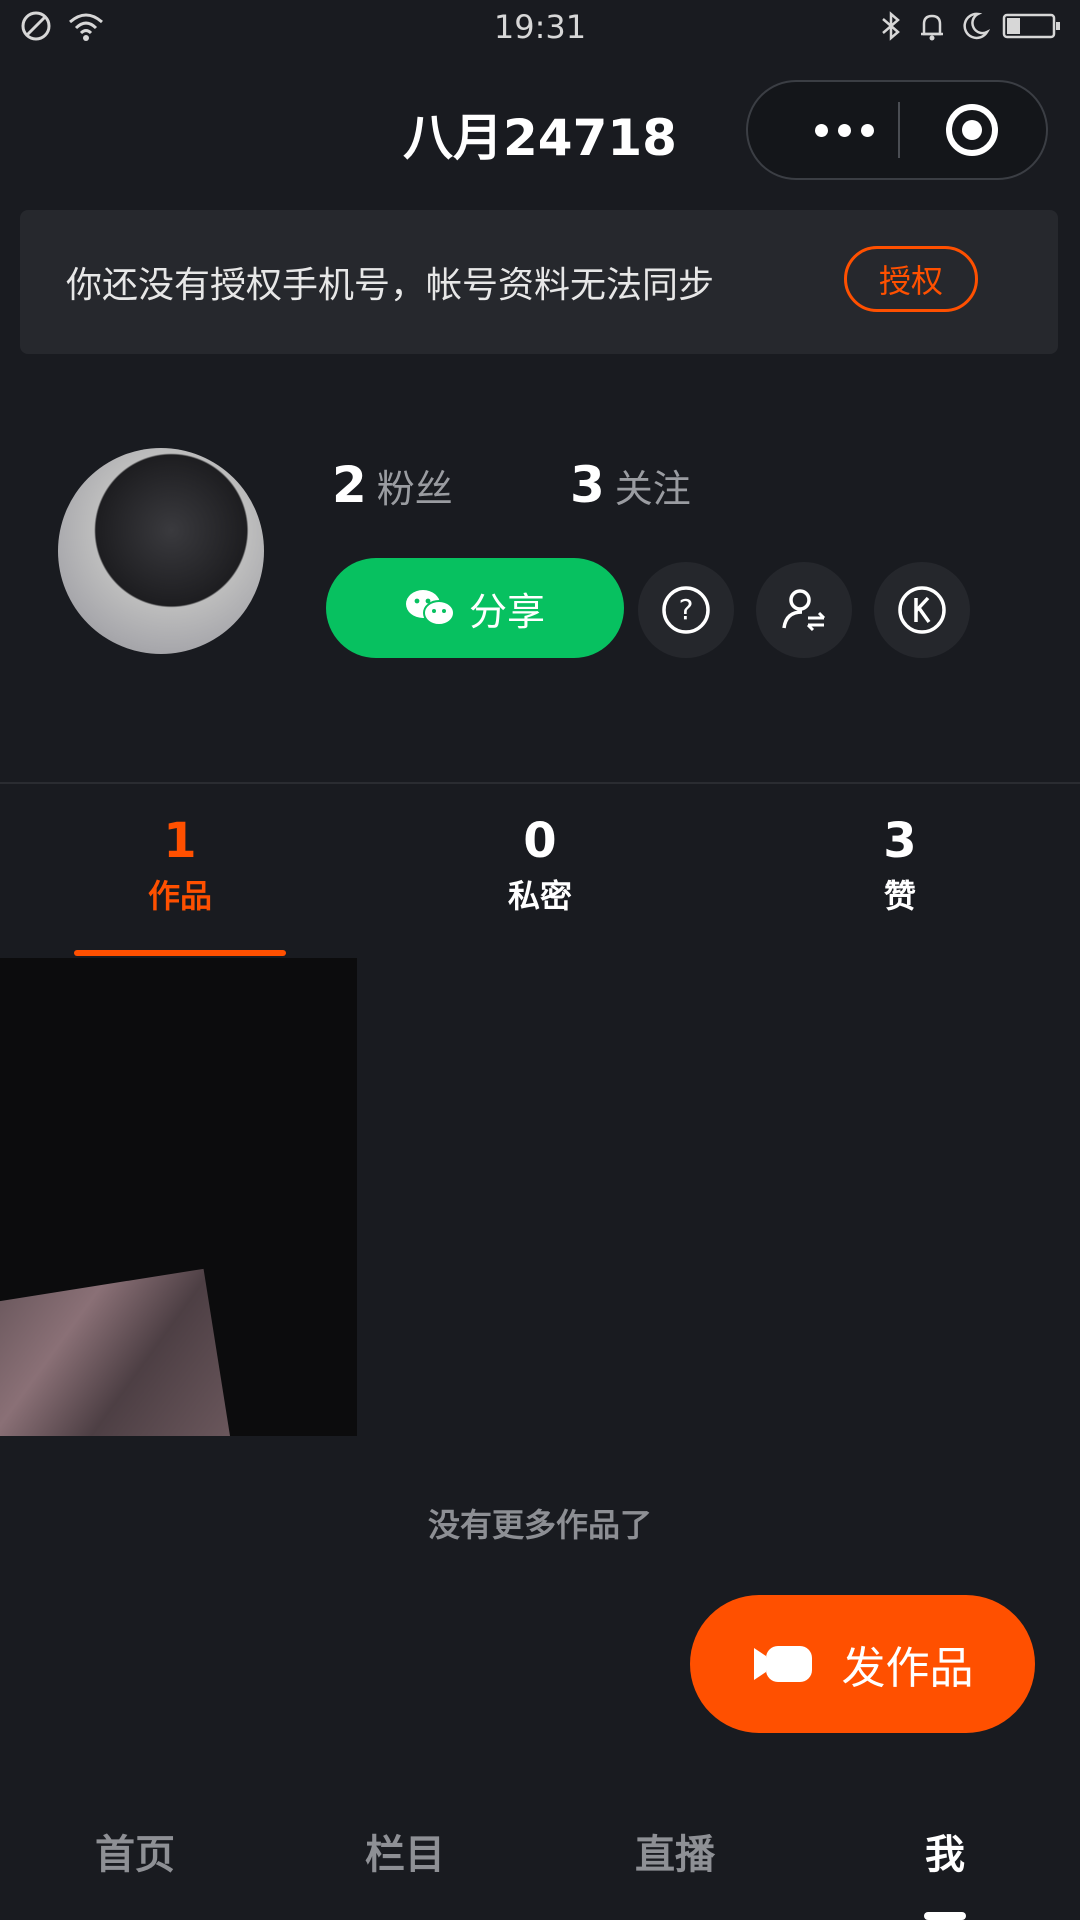 This screenshot has height=1920, width=1080. What do you see at coordinates (945, 1916) in the screenshot?
I see `nav-active-indicator` at bounding box center [945, 1916].